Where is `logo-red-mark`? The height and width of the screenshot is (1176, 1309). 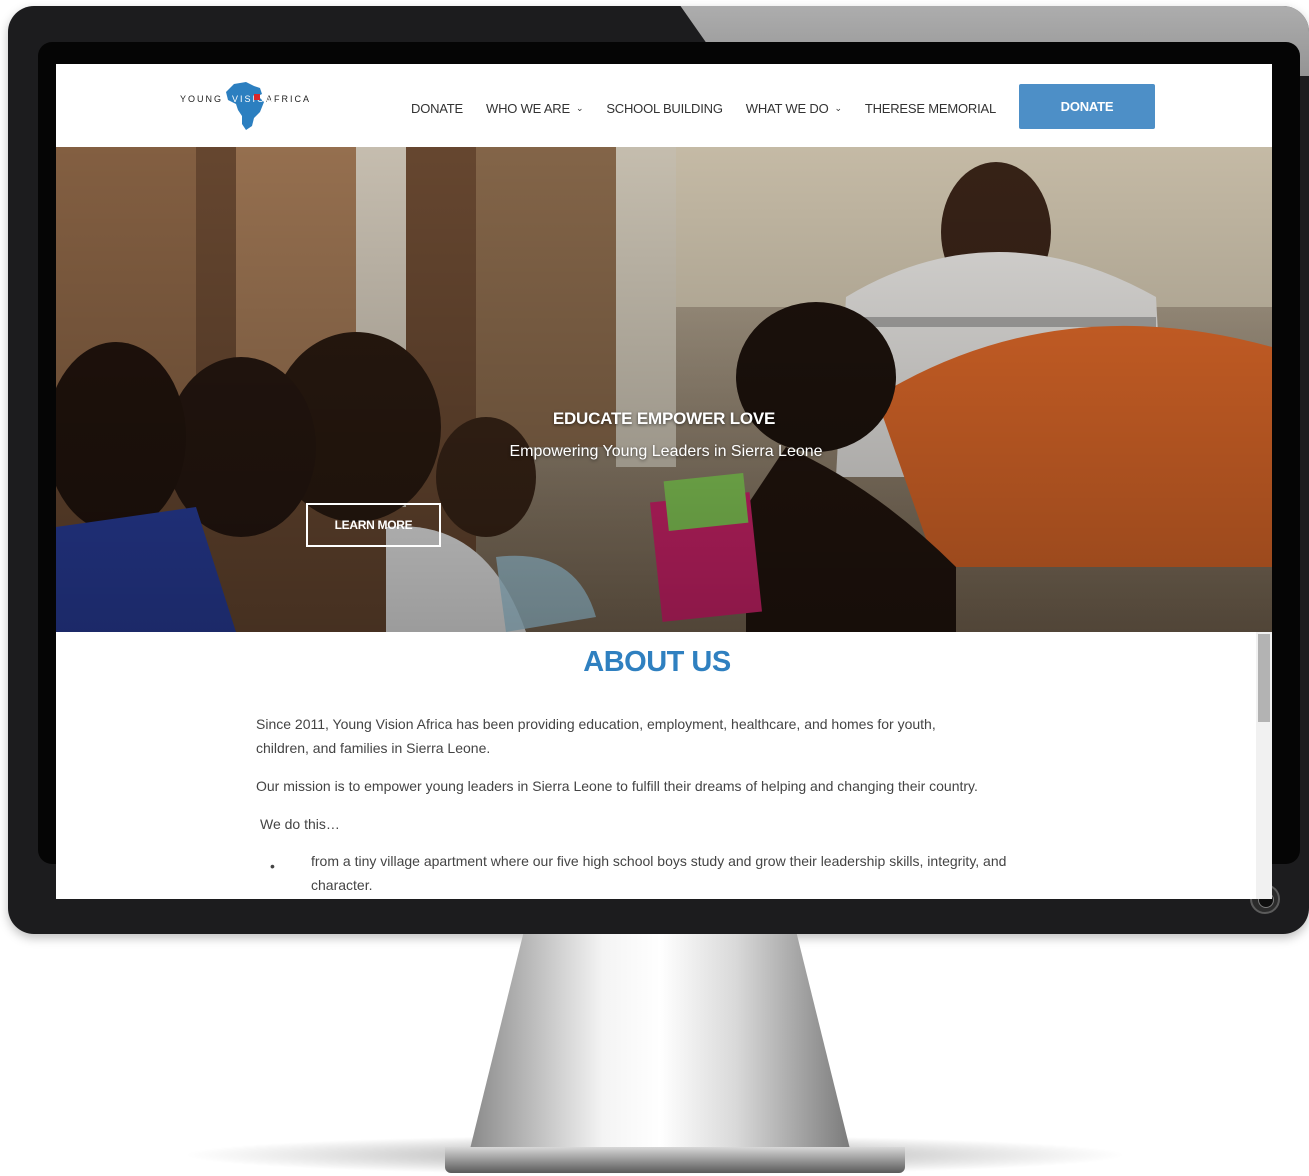 logo-red-mark is located at coordinates (257, 97).